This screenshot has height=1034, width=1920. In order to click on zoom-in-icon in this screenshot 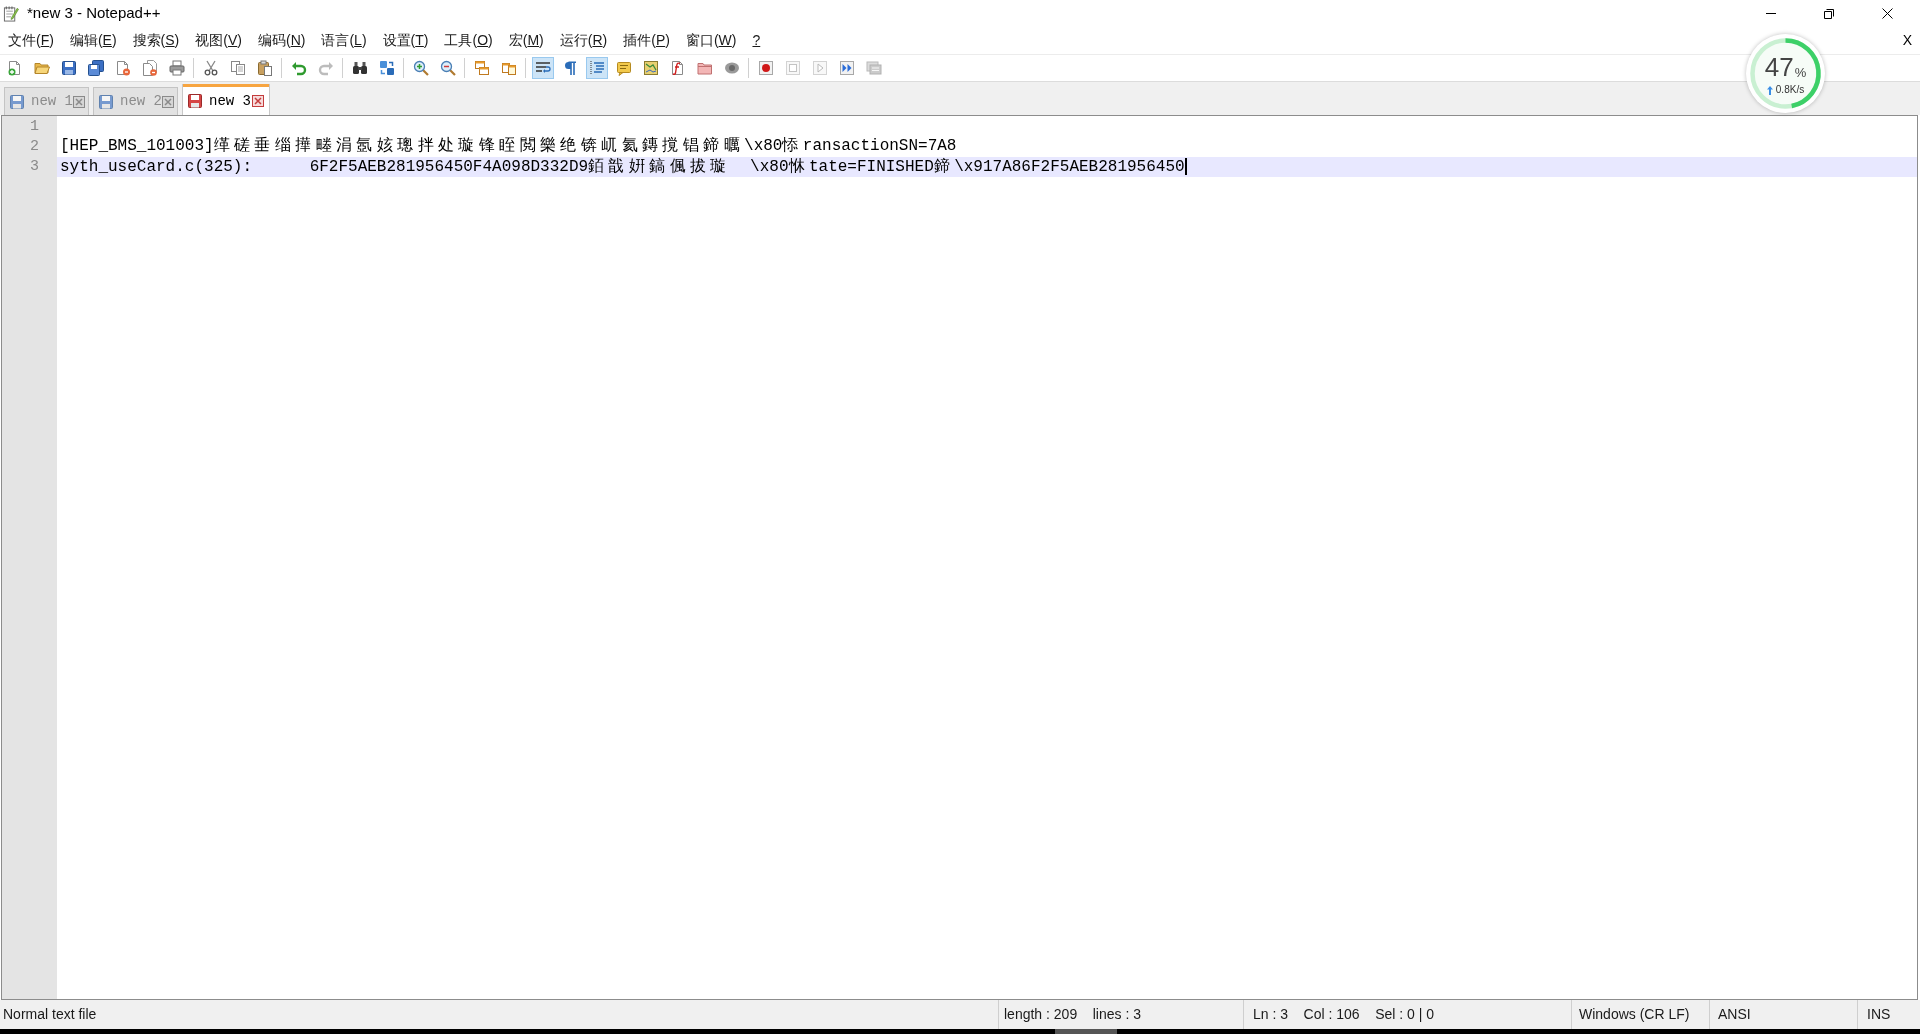, I will do `click(420, 68)`.